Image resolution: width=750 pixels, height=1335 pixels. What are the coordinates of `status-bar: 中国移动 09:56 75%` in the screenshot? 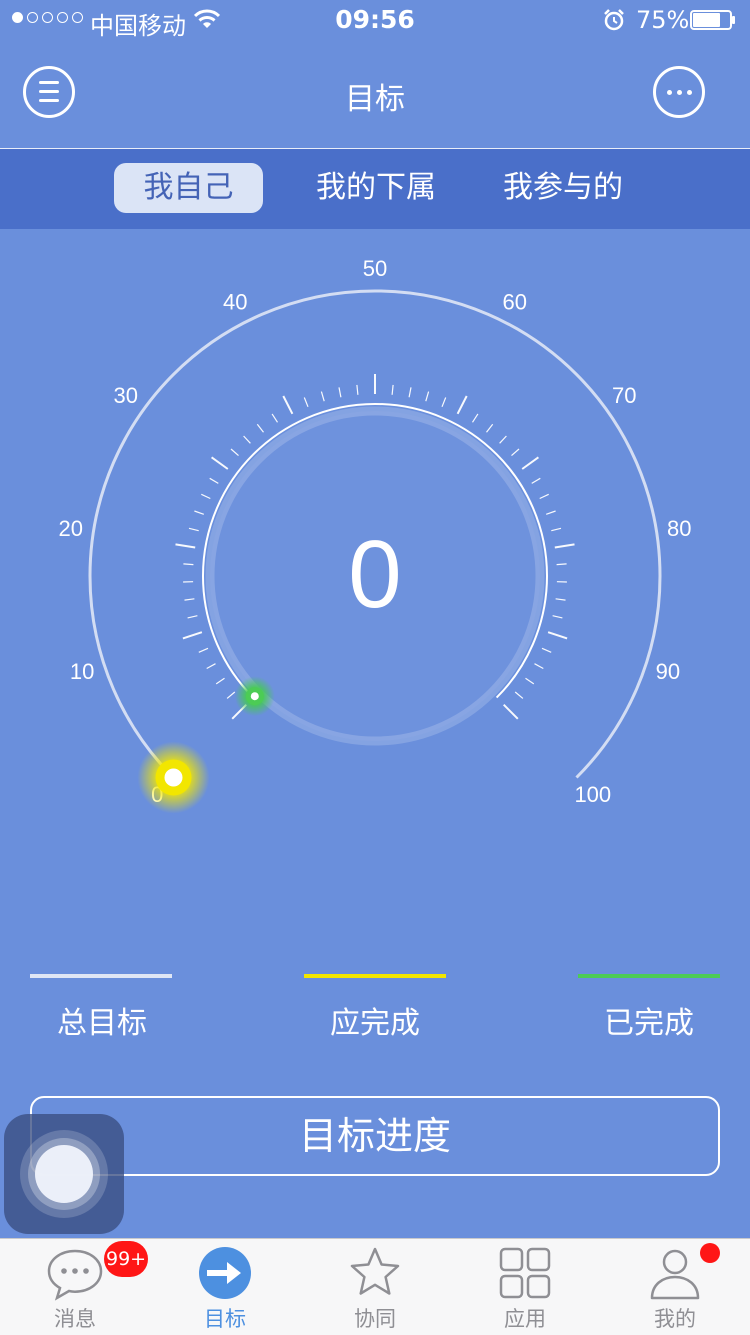 It's located at (375, 20).